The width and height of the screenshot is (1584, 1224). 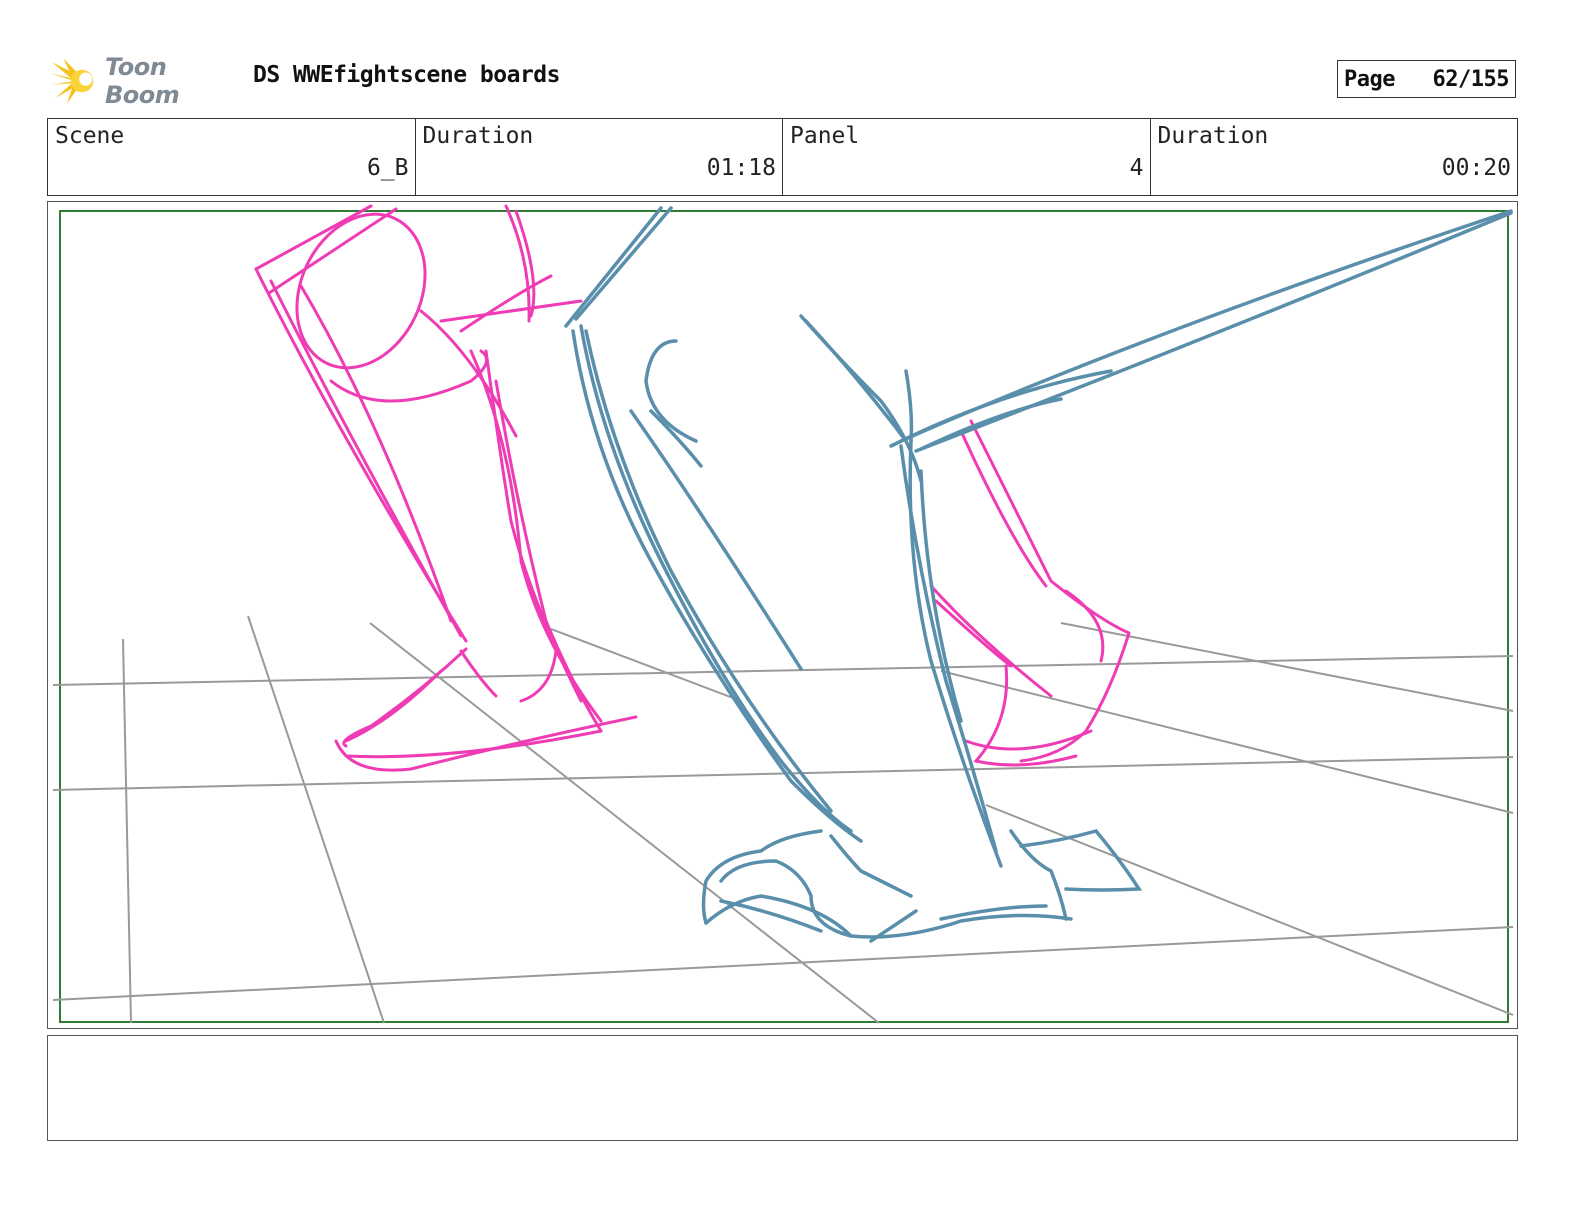 What do you see at coordinates (825, 136) in the screenshot?
I see `panel-label: Panel` at bounding box center [825, 136].